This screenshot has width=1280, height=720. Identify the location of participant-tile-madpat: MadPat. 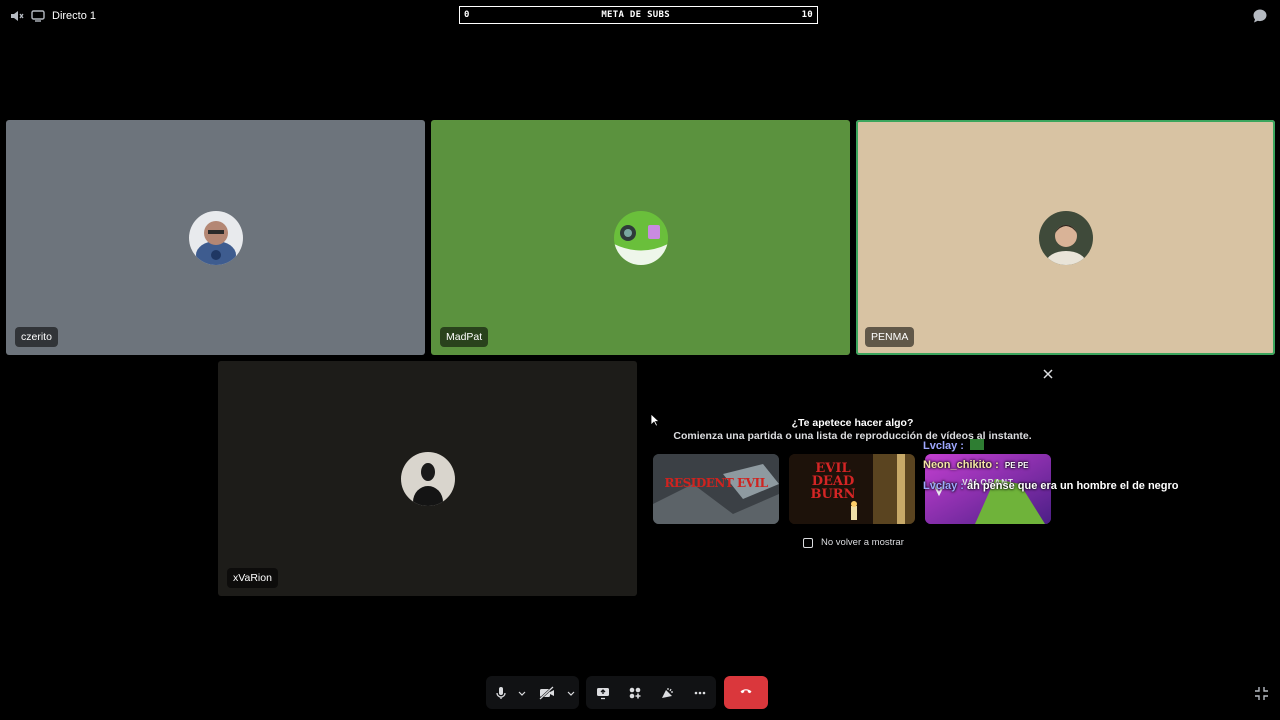
(640, 237).